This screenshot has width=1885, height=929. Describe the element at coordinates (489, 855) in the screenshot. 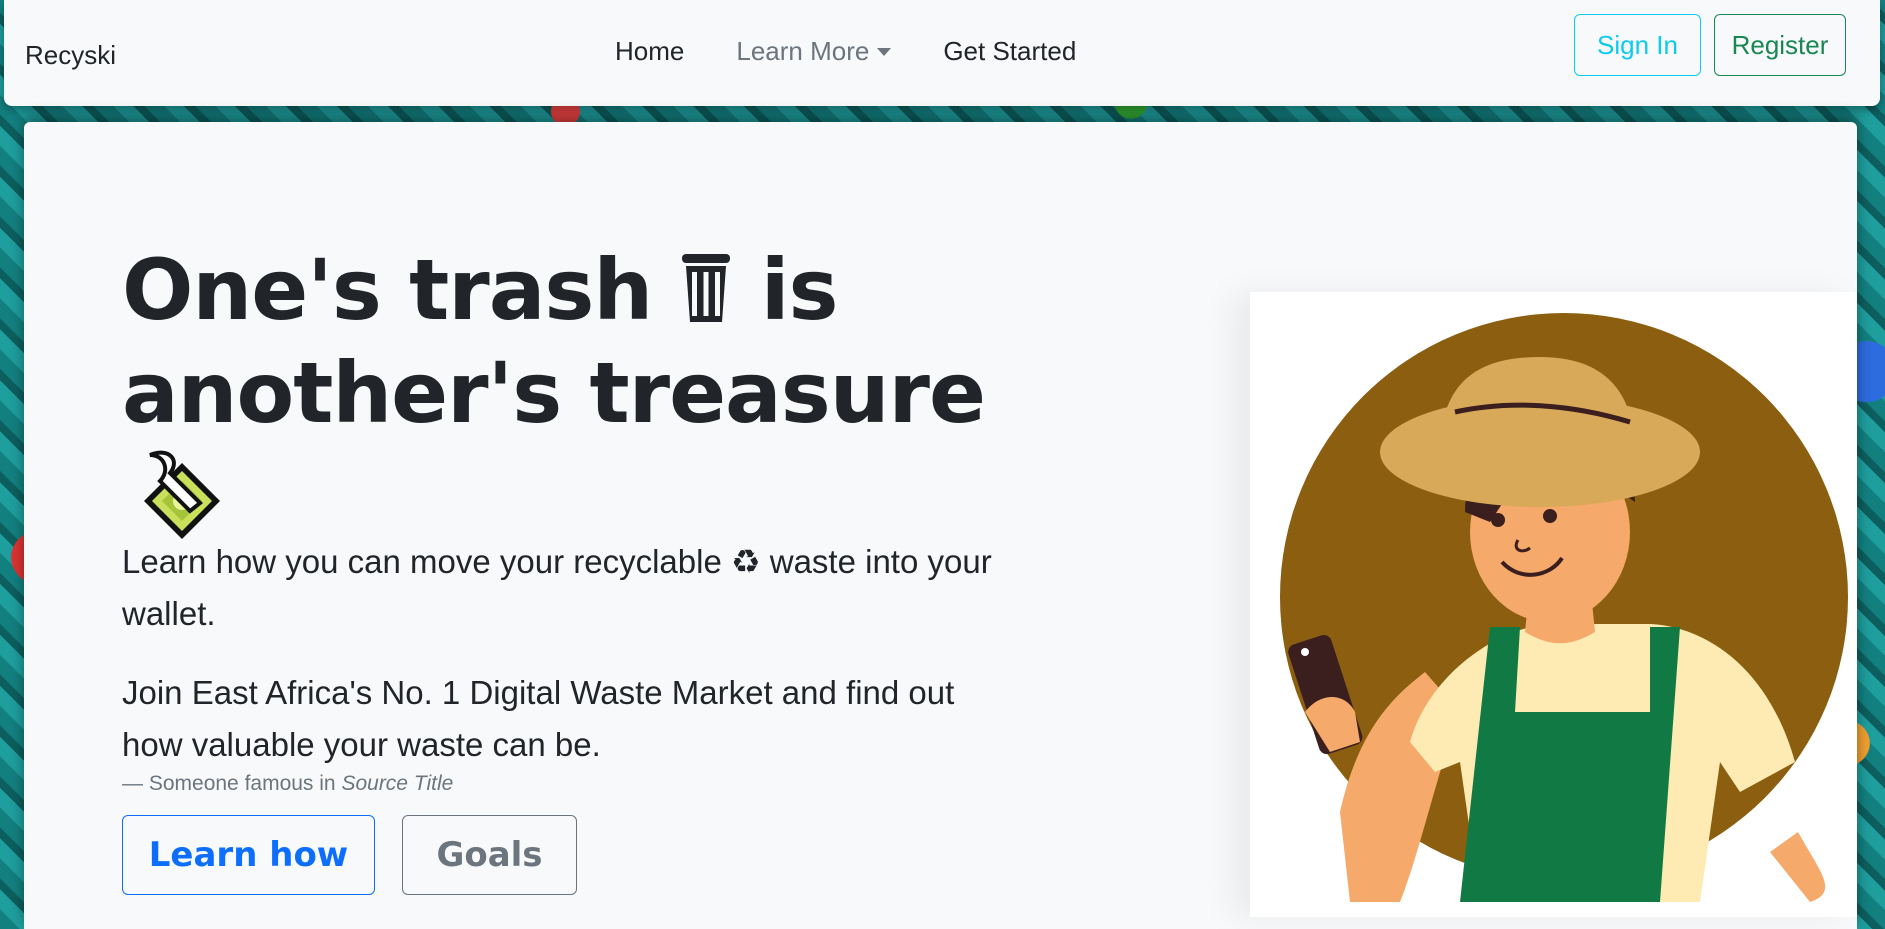

I see `goals-button: Goals` at that location.